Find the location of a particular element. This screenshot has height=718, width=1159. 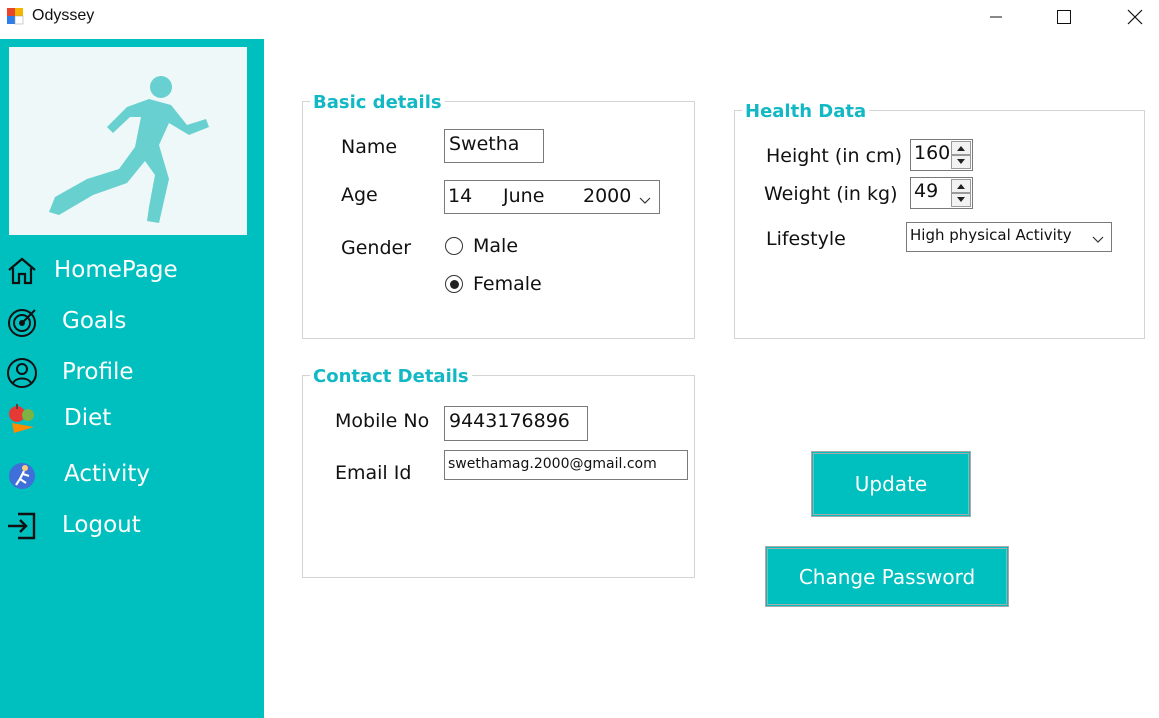

sidebar-item-profile: Profile is located at coordinates (132, 373).